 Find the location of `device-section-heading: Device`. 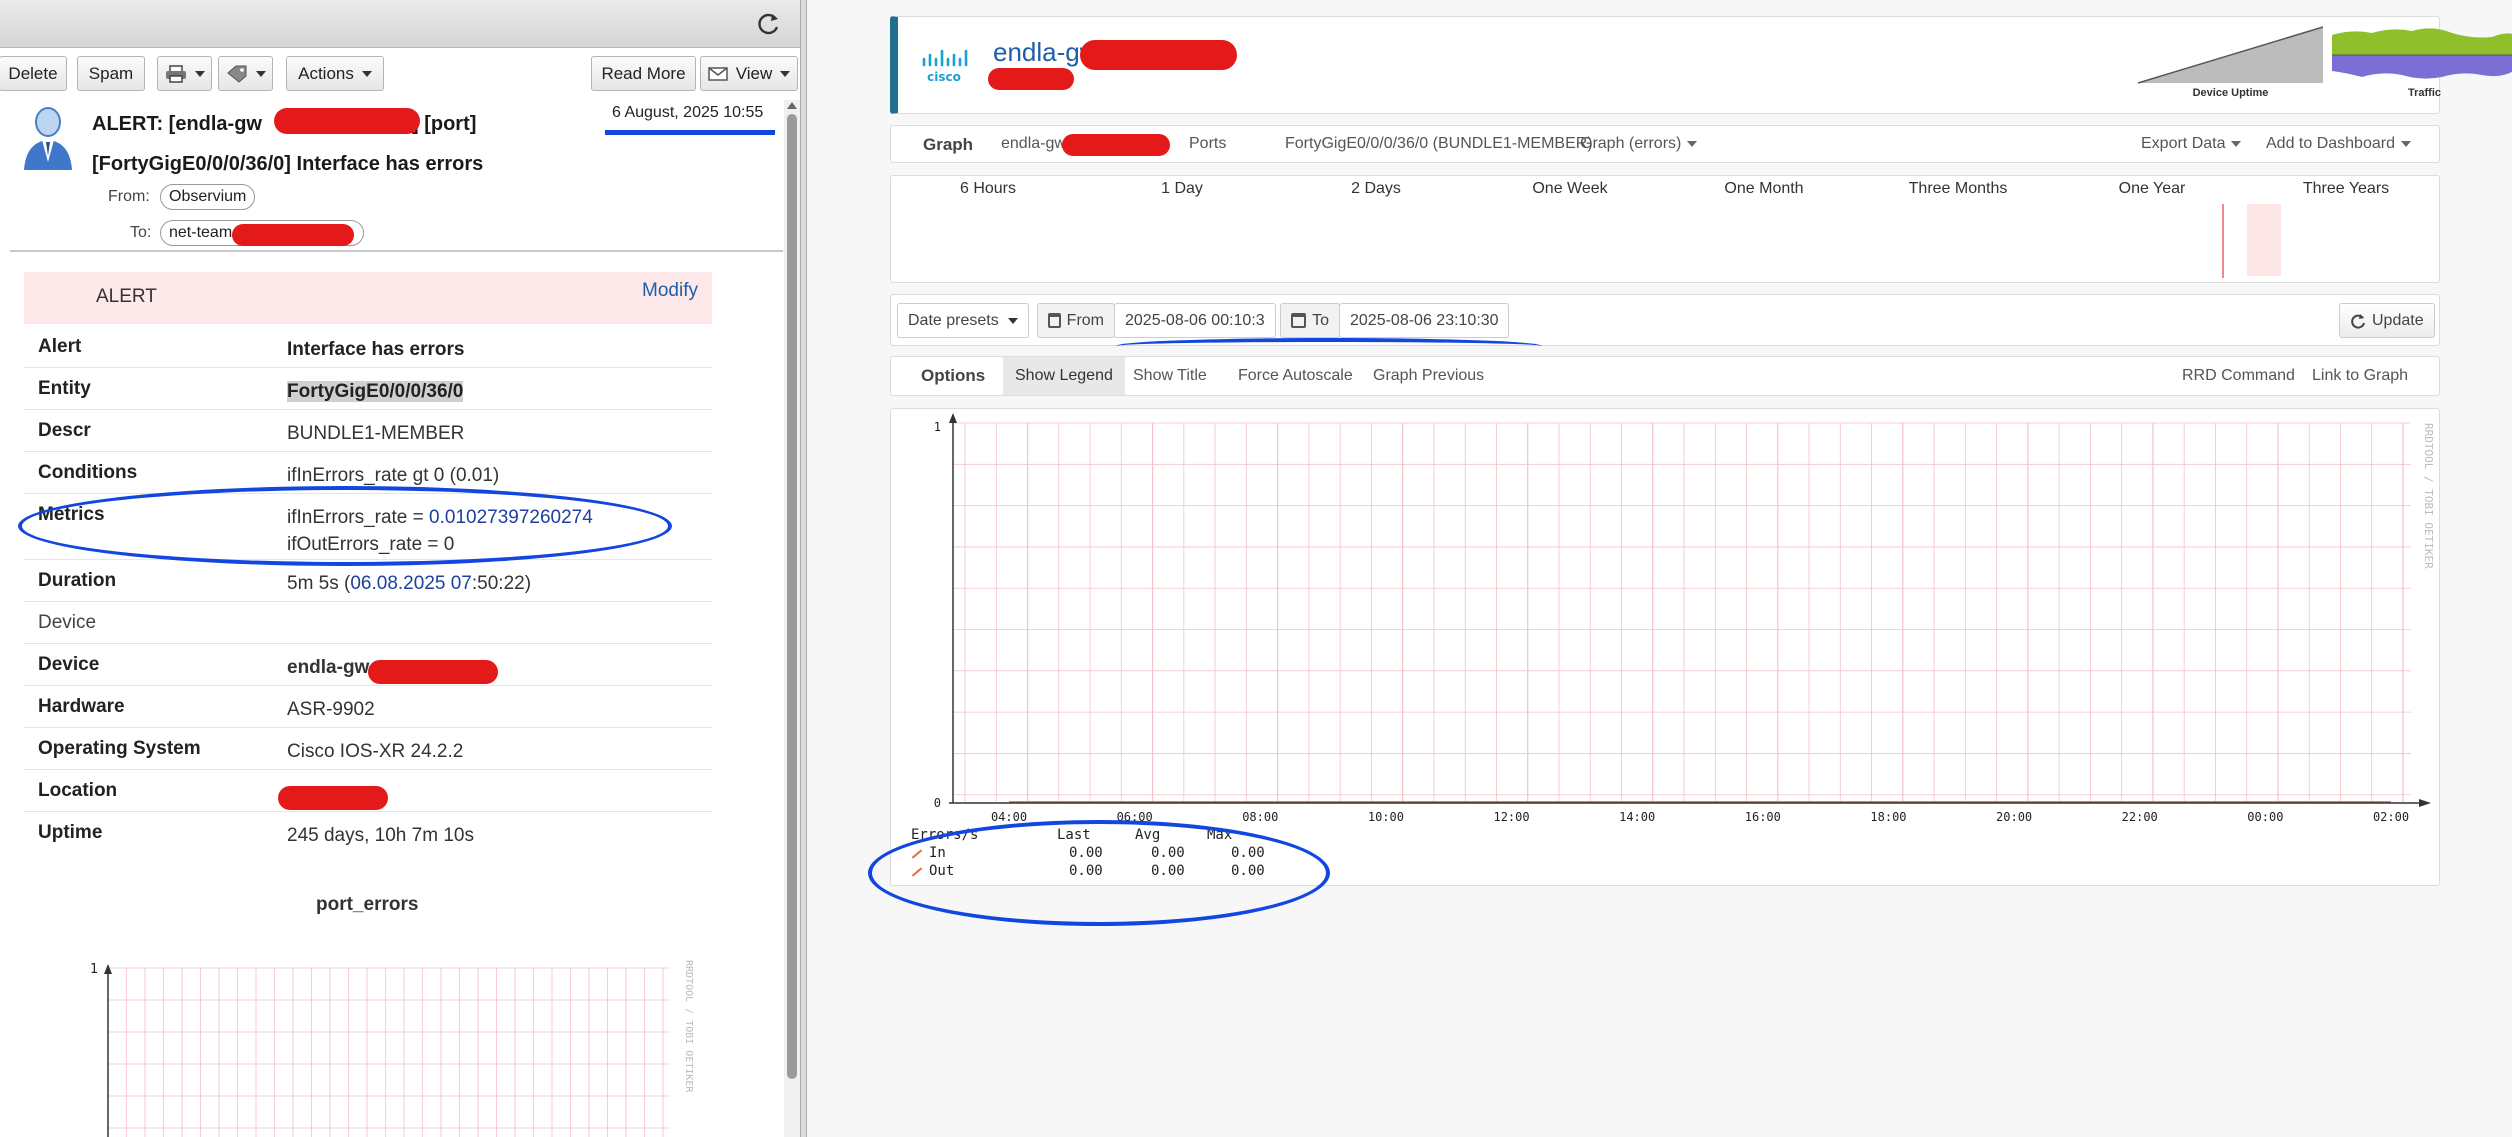

device-section-heading: Device is located at coordinates (67, 622).